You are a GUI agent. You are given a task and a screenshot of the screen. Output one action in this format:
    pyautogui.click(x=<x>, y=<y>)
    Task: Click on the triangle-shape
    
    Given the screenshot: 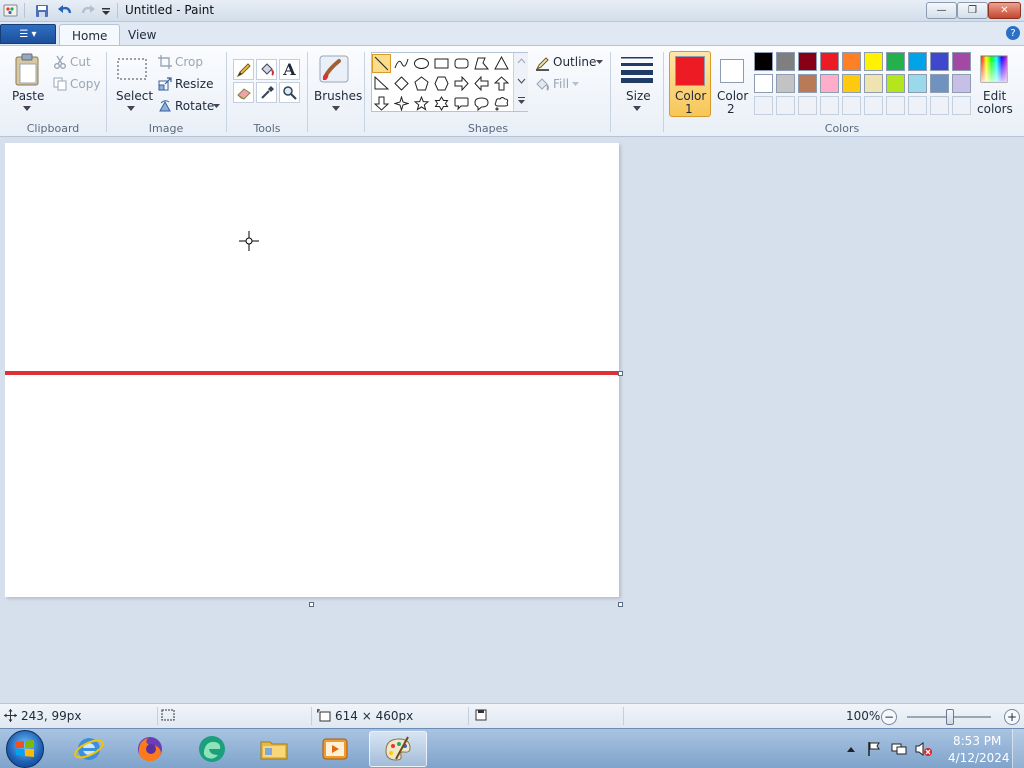 What is the action you would take?
    pyautogui.click(x=501, y=63)
    